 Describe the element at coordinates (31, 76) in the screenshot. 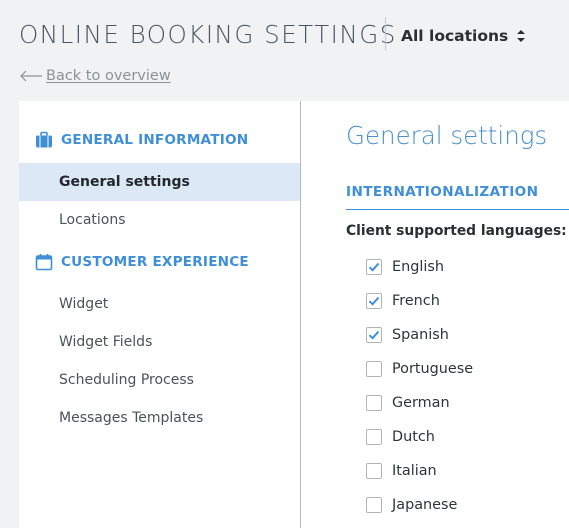

I see `arrow-left-icon` at that location.